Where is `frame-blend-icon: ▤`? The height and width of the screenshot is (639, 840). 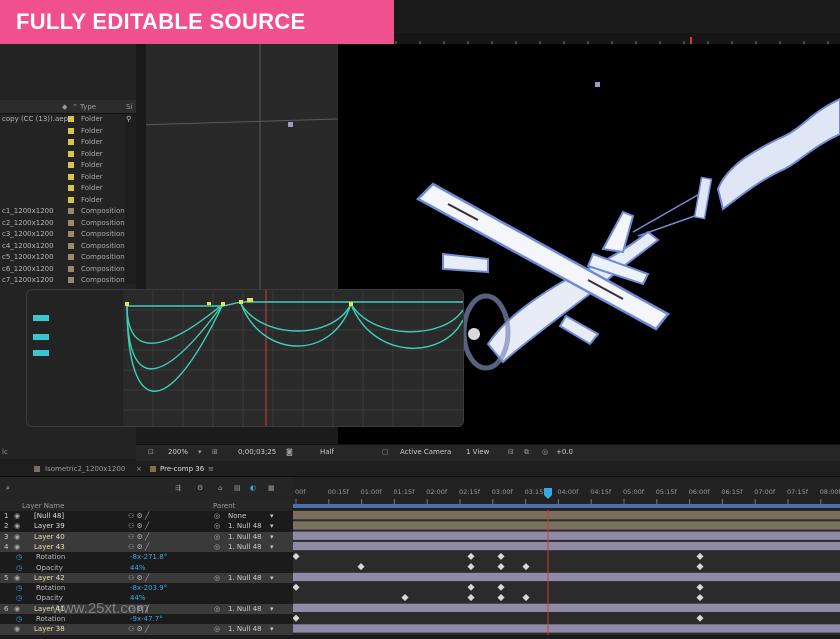 frame-blend-icon: ▤ is located at coordinates (237, 488).